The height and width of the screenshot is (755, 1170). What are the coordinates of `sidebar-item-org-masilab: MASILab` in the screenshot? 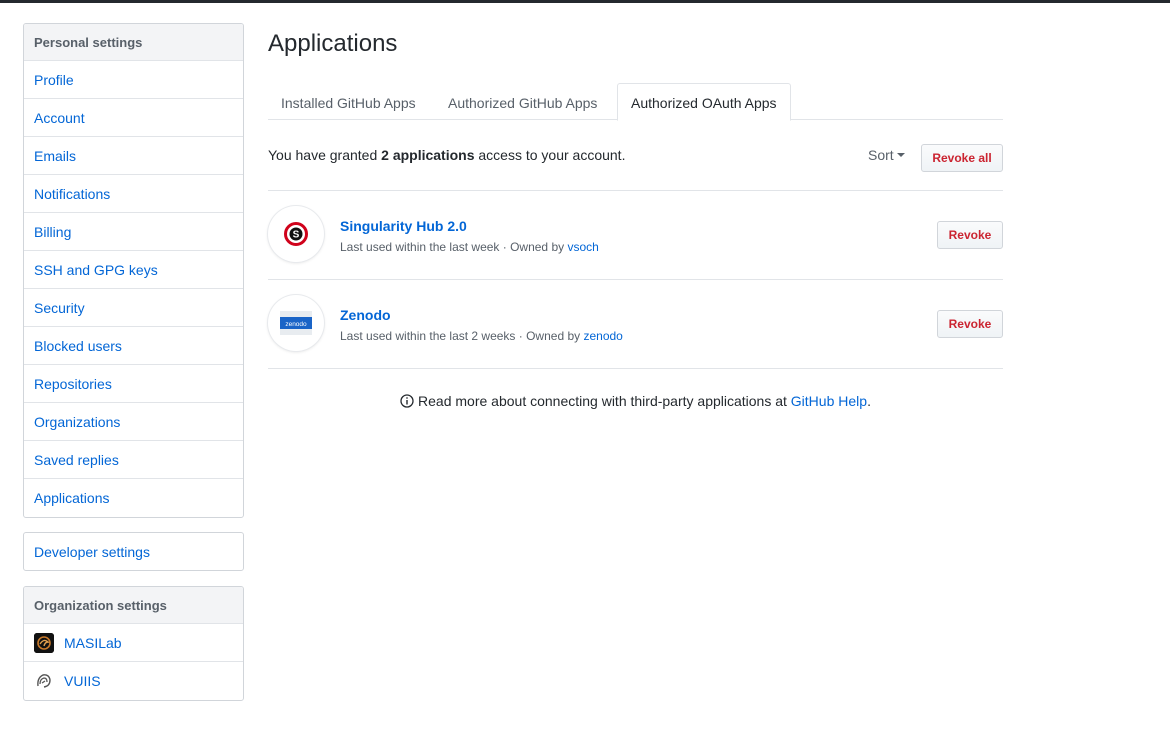 It's located at (133, 643).